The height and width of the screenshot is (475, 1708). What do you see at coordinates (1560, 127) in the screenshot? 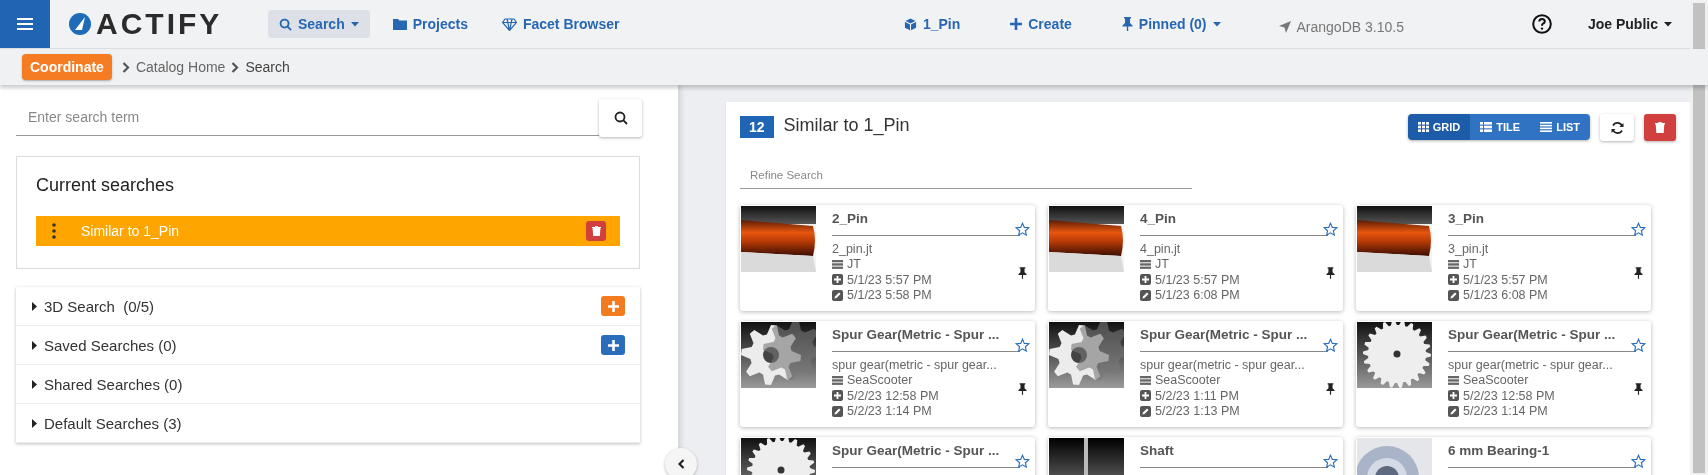
I see `view-toggle: LIST` at bounding box center [1560, 127].